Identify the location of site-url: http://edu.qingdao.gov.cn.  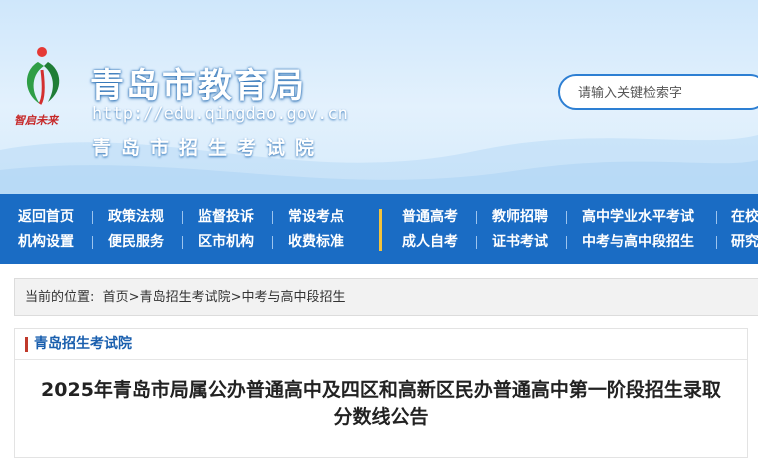
(220, 114).